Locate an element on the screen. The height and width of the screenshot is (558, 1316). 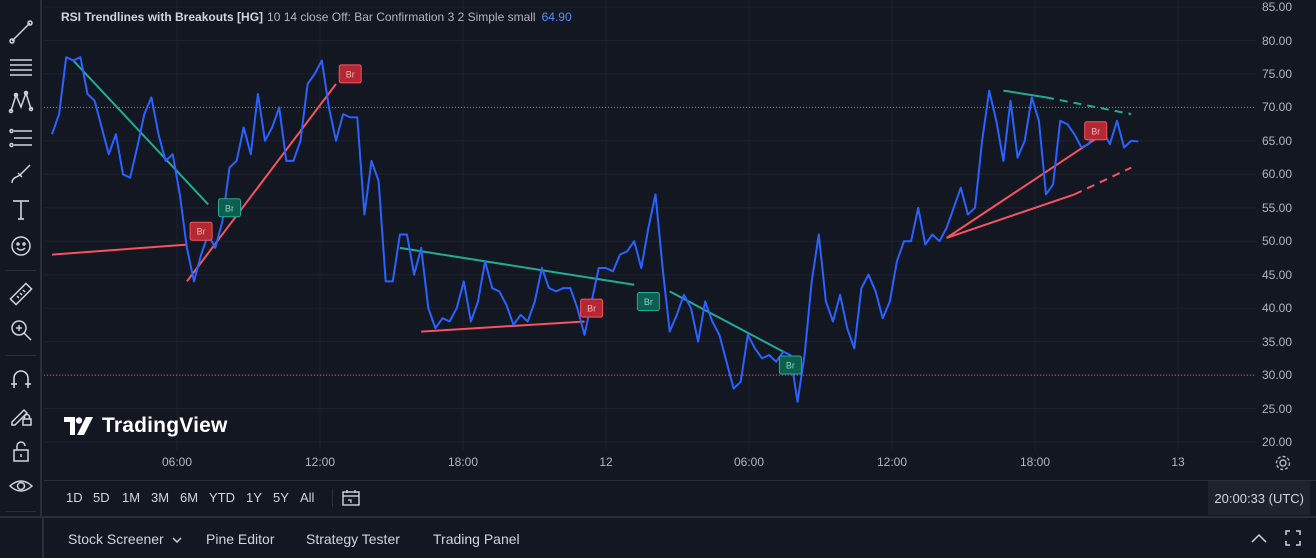
tradingview-logo: TradingView is located at coordinates (146, 426).